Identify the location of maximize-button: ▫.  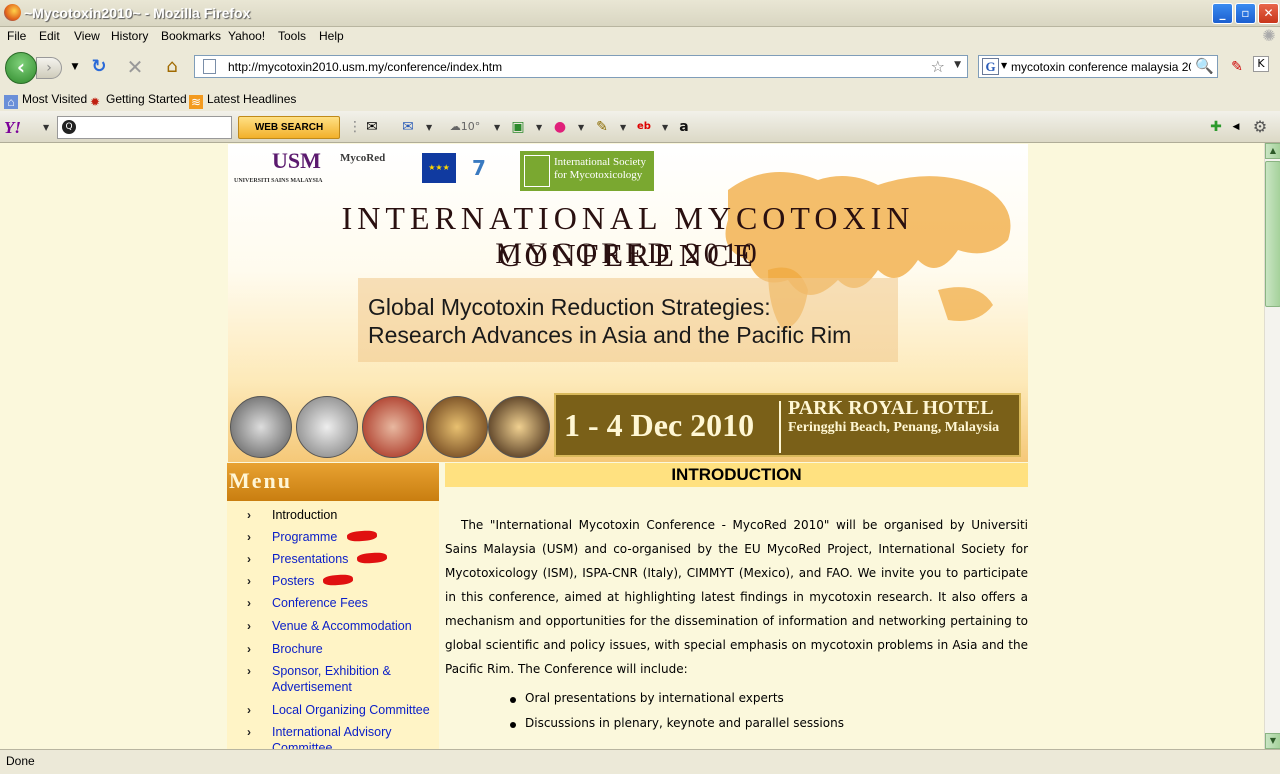
(1245, 13).